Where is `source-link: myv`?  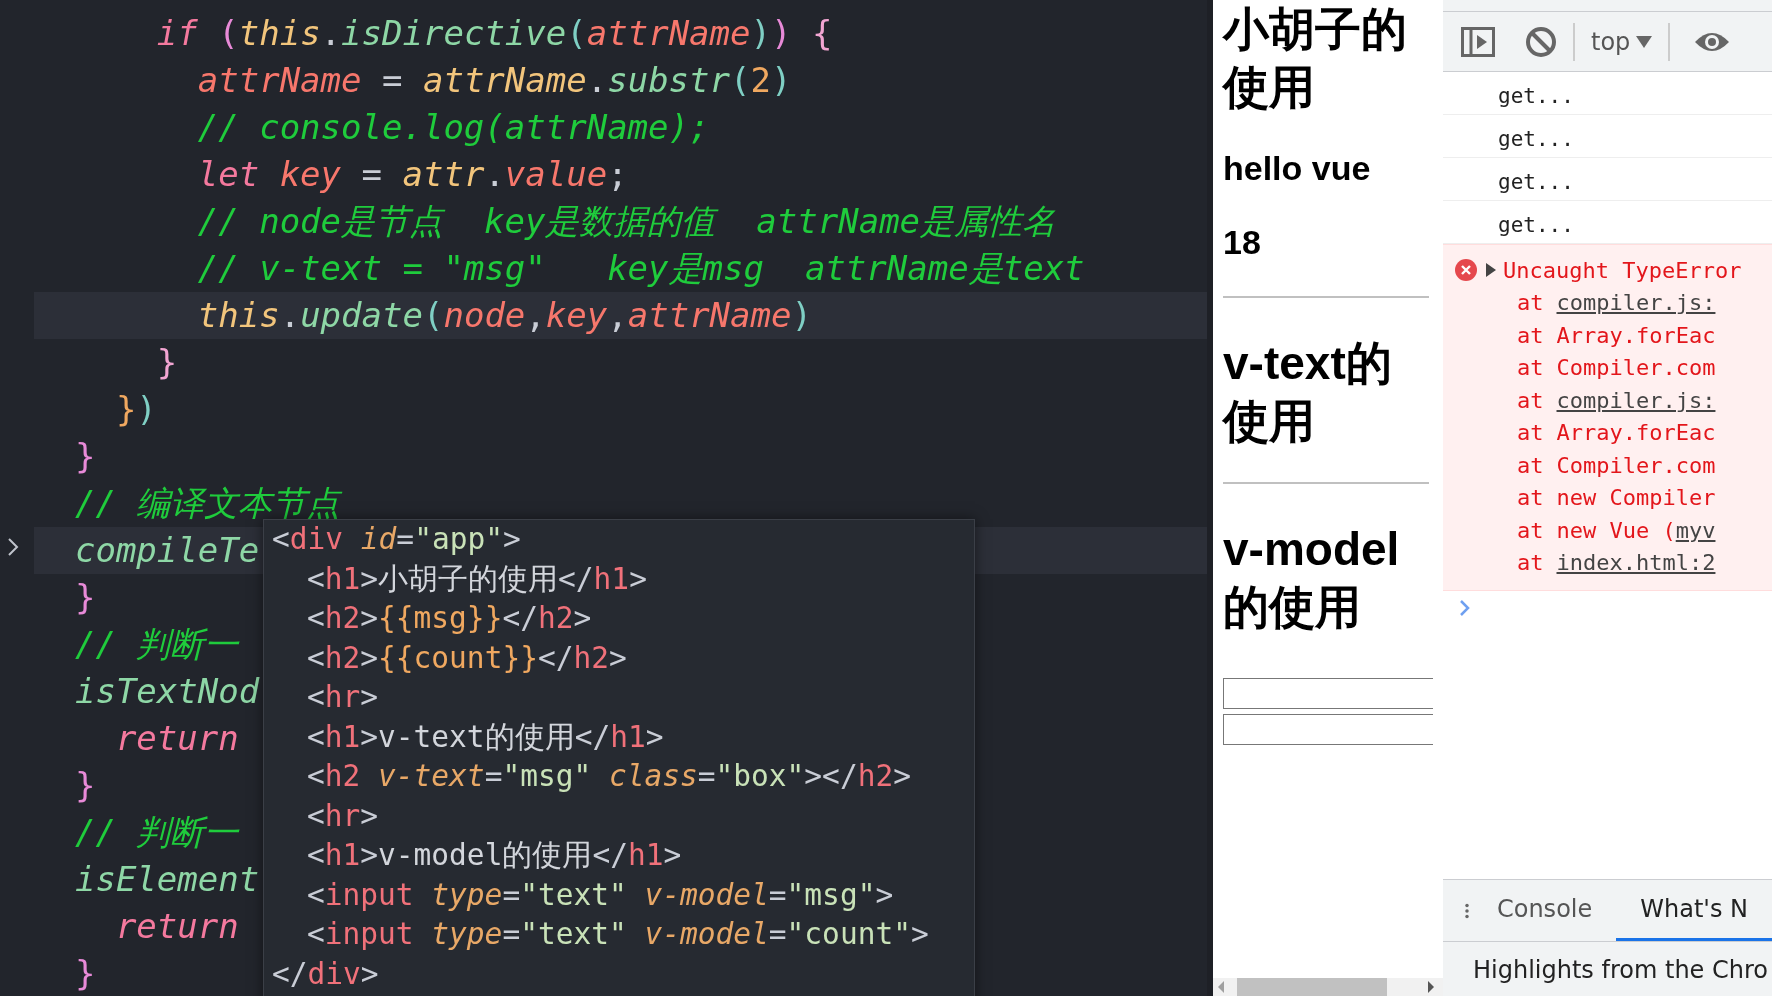 source-link: myv is located at coordinates (1695, 530).